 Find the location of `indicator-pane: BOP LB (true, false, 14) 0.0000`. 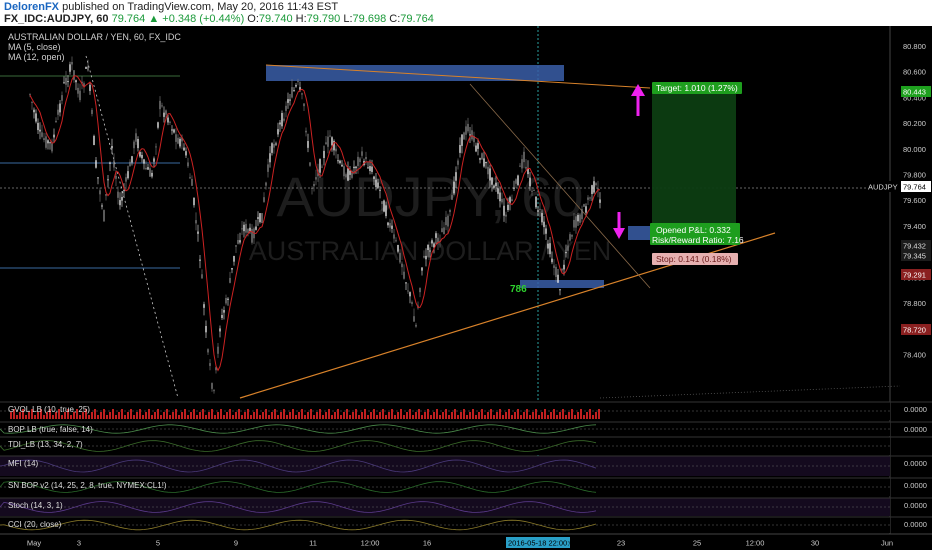

indicator-pane: BOP LB (true, false, 14) 0.0000 is located at coordinates (466, 428).